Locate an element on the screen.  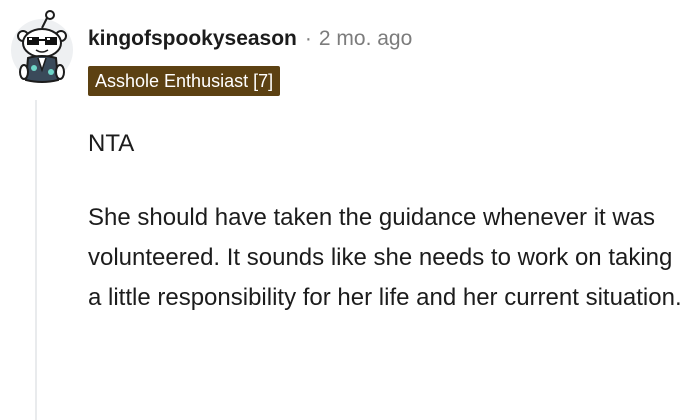
snoo-avatar-sunglasses-icon is located at coordinates (42, 46).